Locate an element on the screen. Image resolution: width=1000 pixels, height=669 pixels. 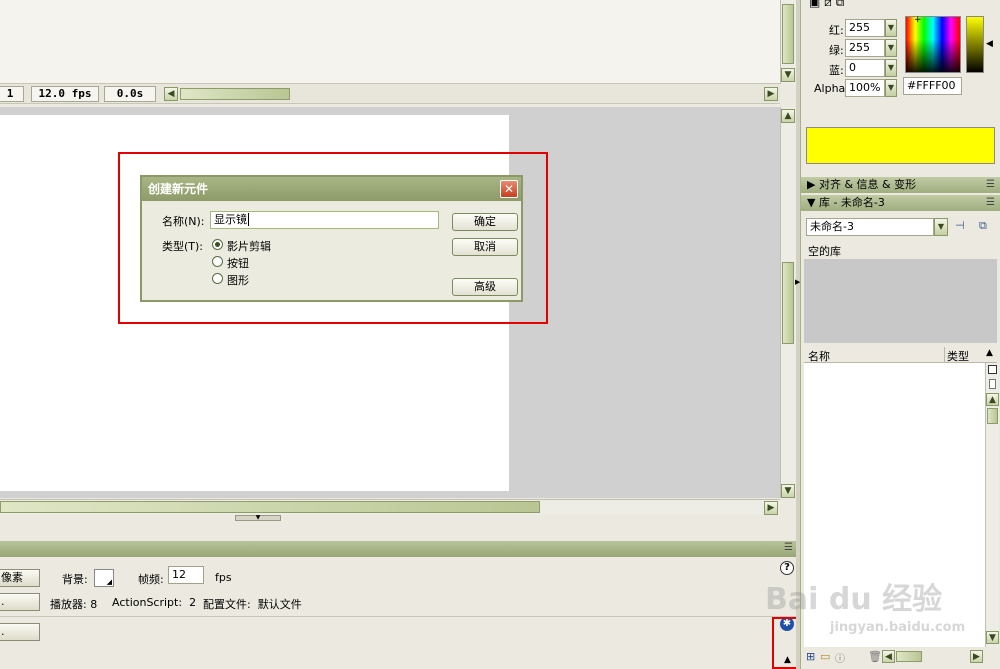
column-name-header: 名称 is located at coordinates (819, 356).